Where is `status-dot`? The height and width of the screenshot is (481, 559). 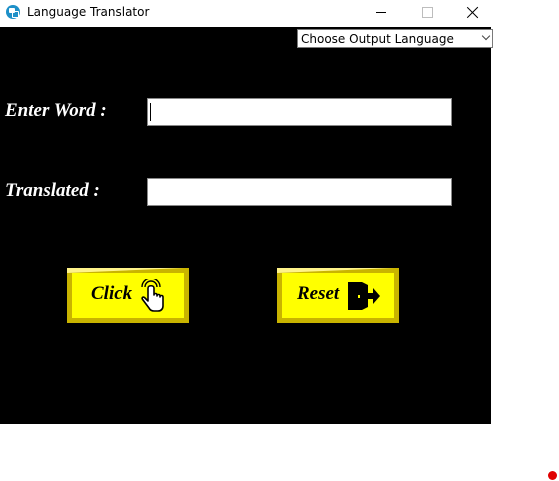 status-dot is located at coordinates (552, 475).